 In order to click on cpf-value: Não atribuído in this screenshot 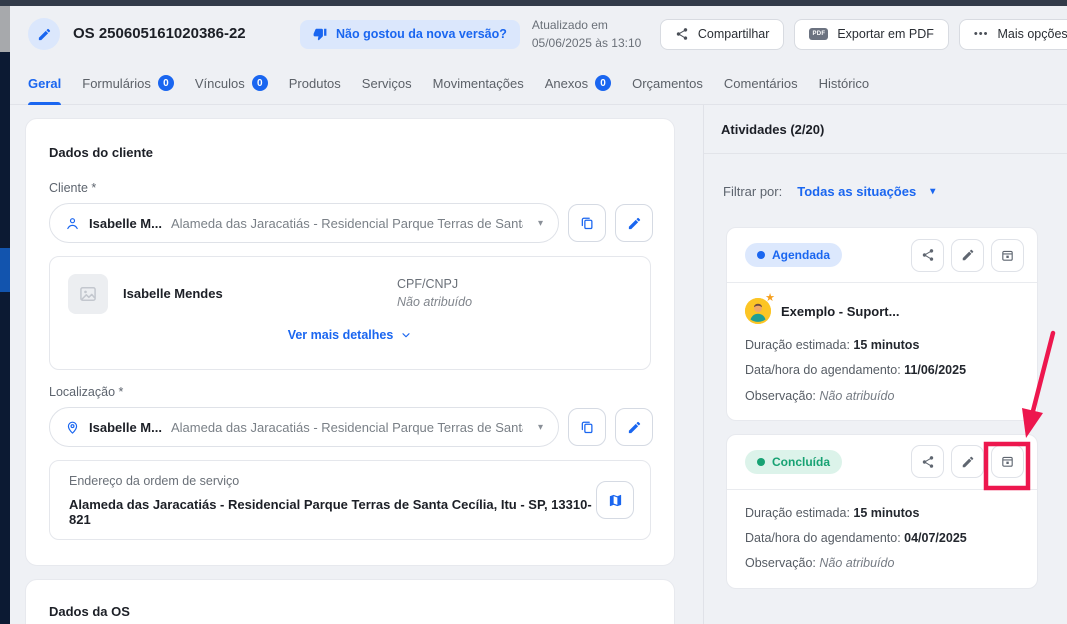, I will do `click(435, 302)`.